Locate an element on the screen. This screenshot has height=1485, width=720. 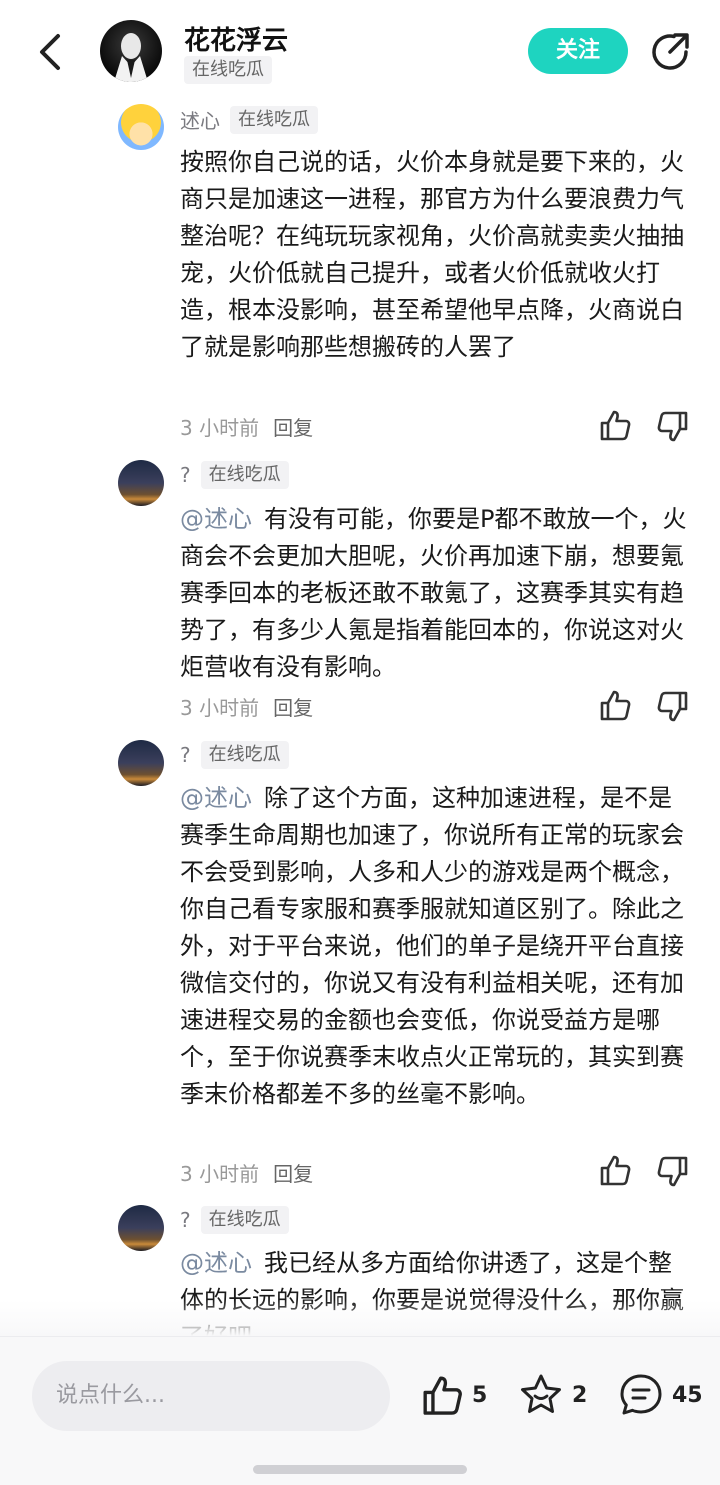
favorite-count: 2 is located at coordinates (580, 1395).